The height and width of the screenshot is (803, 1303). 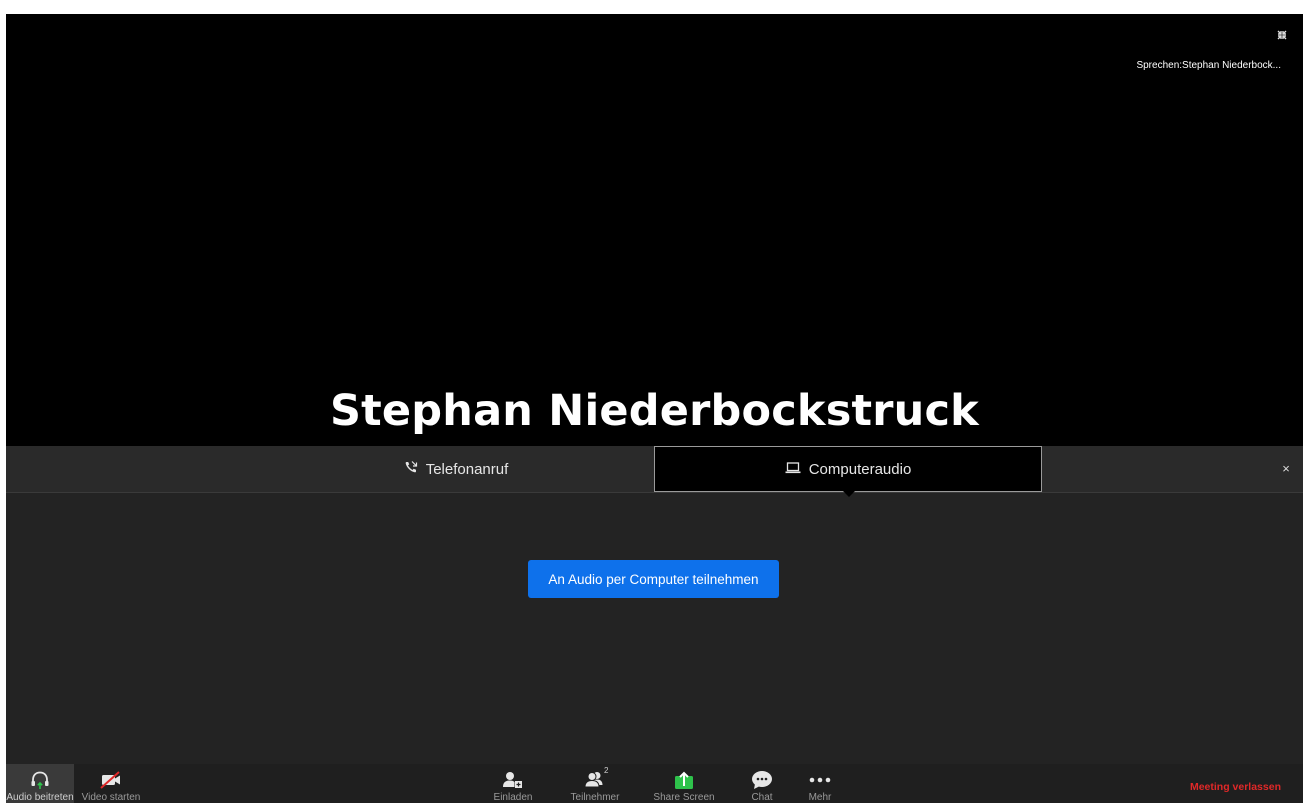 What do you see at coordinates (595, 797) in the screenshot?
I see `participants-label: Teilnehmer` at bounding box center [595, 797].